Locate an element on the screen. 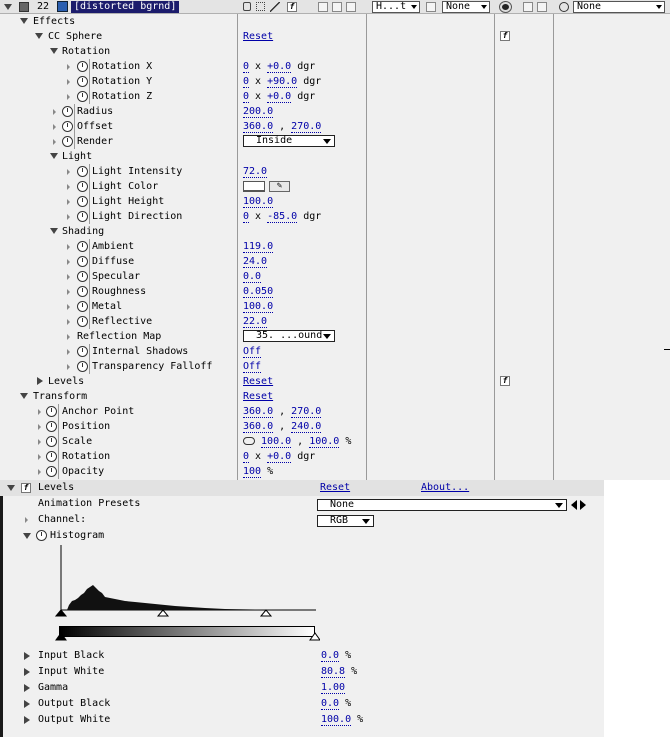  transform-reset-link: Reset is located at coordinates (258, 396).